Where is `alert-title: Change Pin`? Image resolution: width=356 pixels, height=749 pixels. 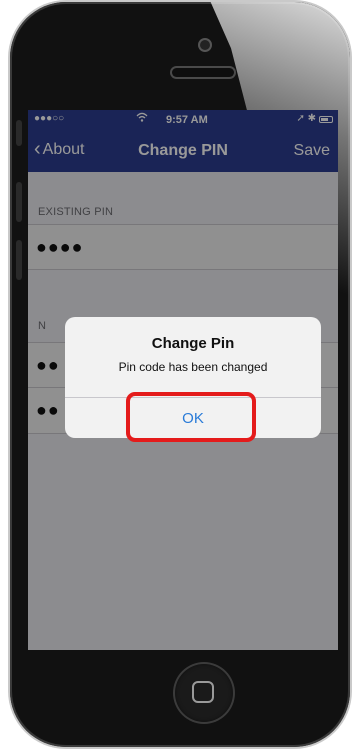
alert-title: Change Pin is located at coordinates (193, 343).